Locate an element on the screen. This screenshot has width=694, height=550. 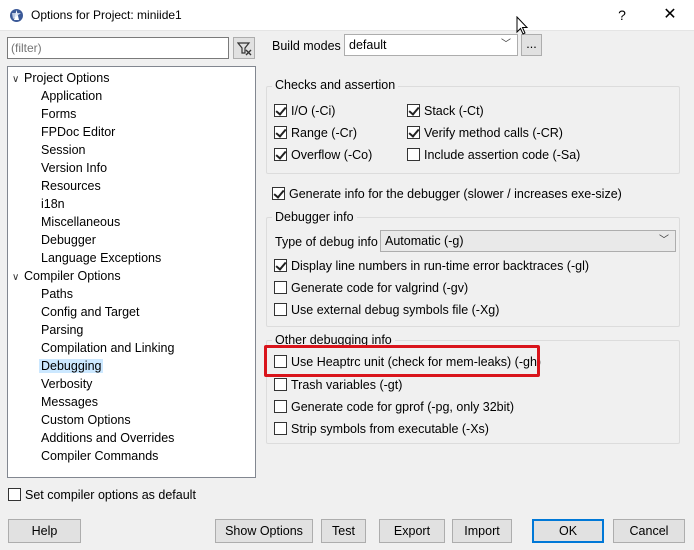
tree-item-label: Language Exceptions is located at coordinates (101, 258).